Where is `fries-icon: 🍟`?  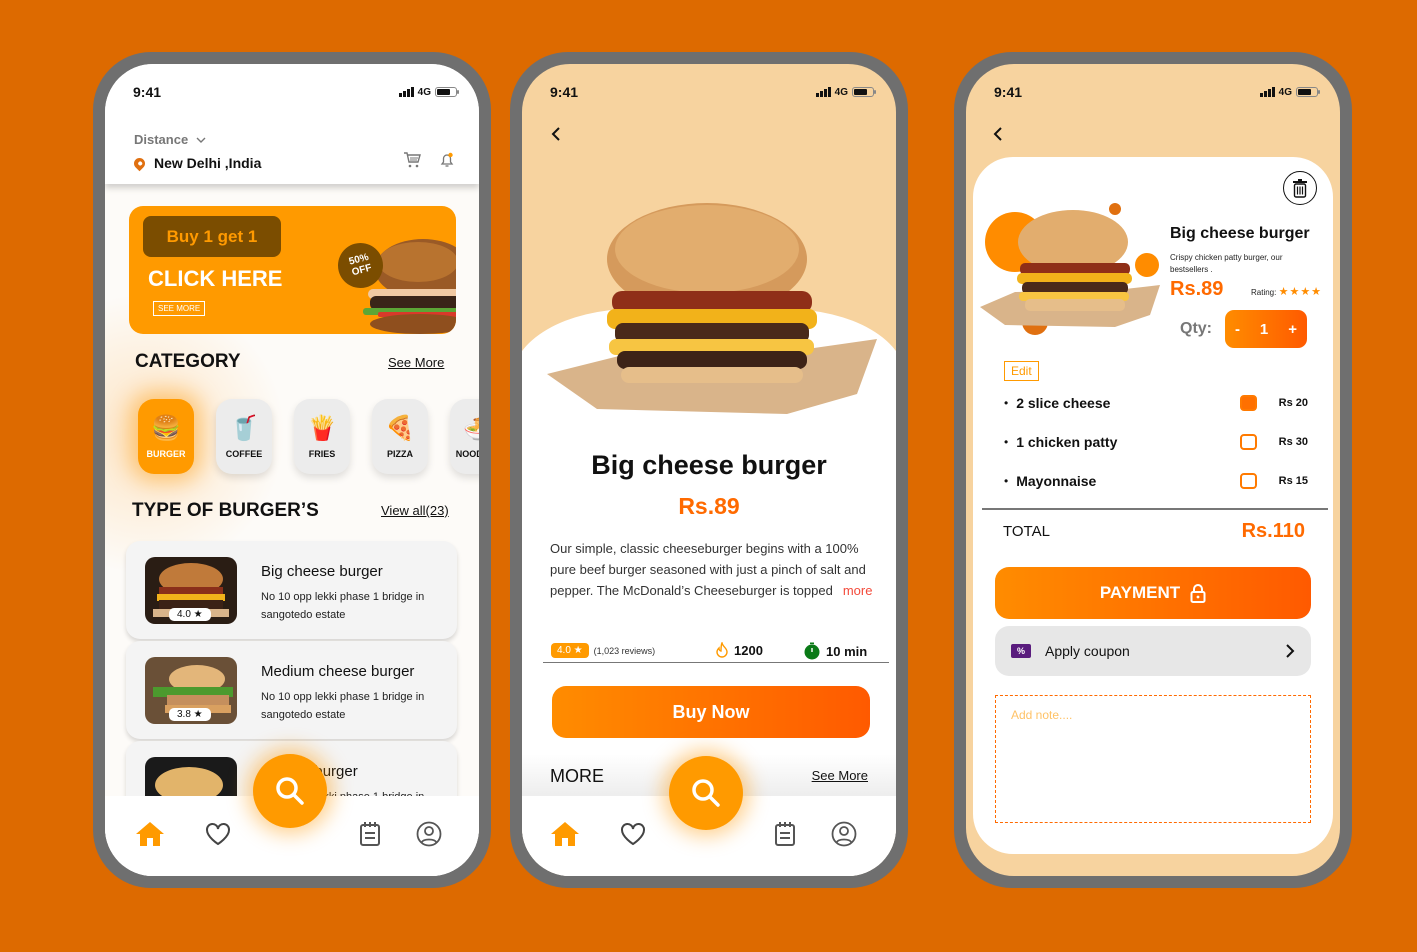
fries-icon: 🍟 is located at coordinates (322, 428).